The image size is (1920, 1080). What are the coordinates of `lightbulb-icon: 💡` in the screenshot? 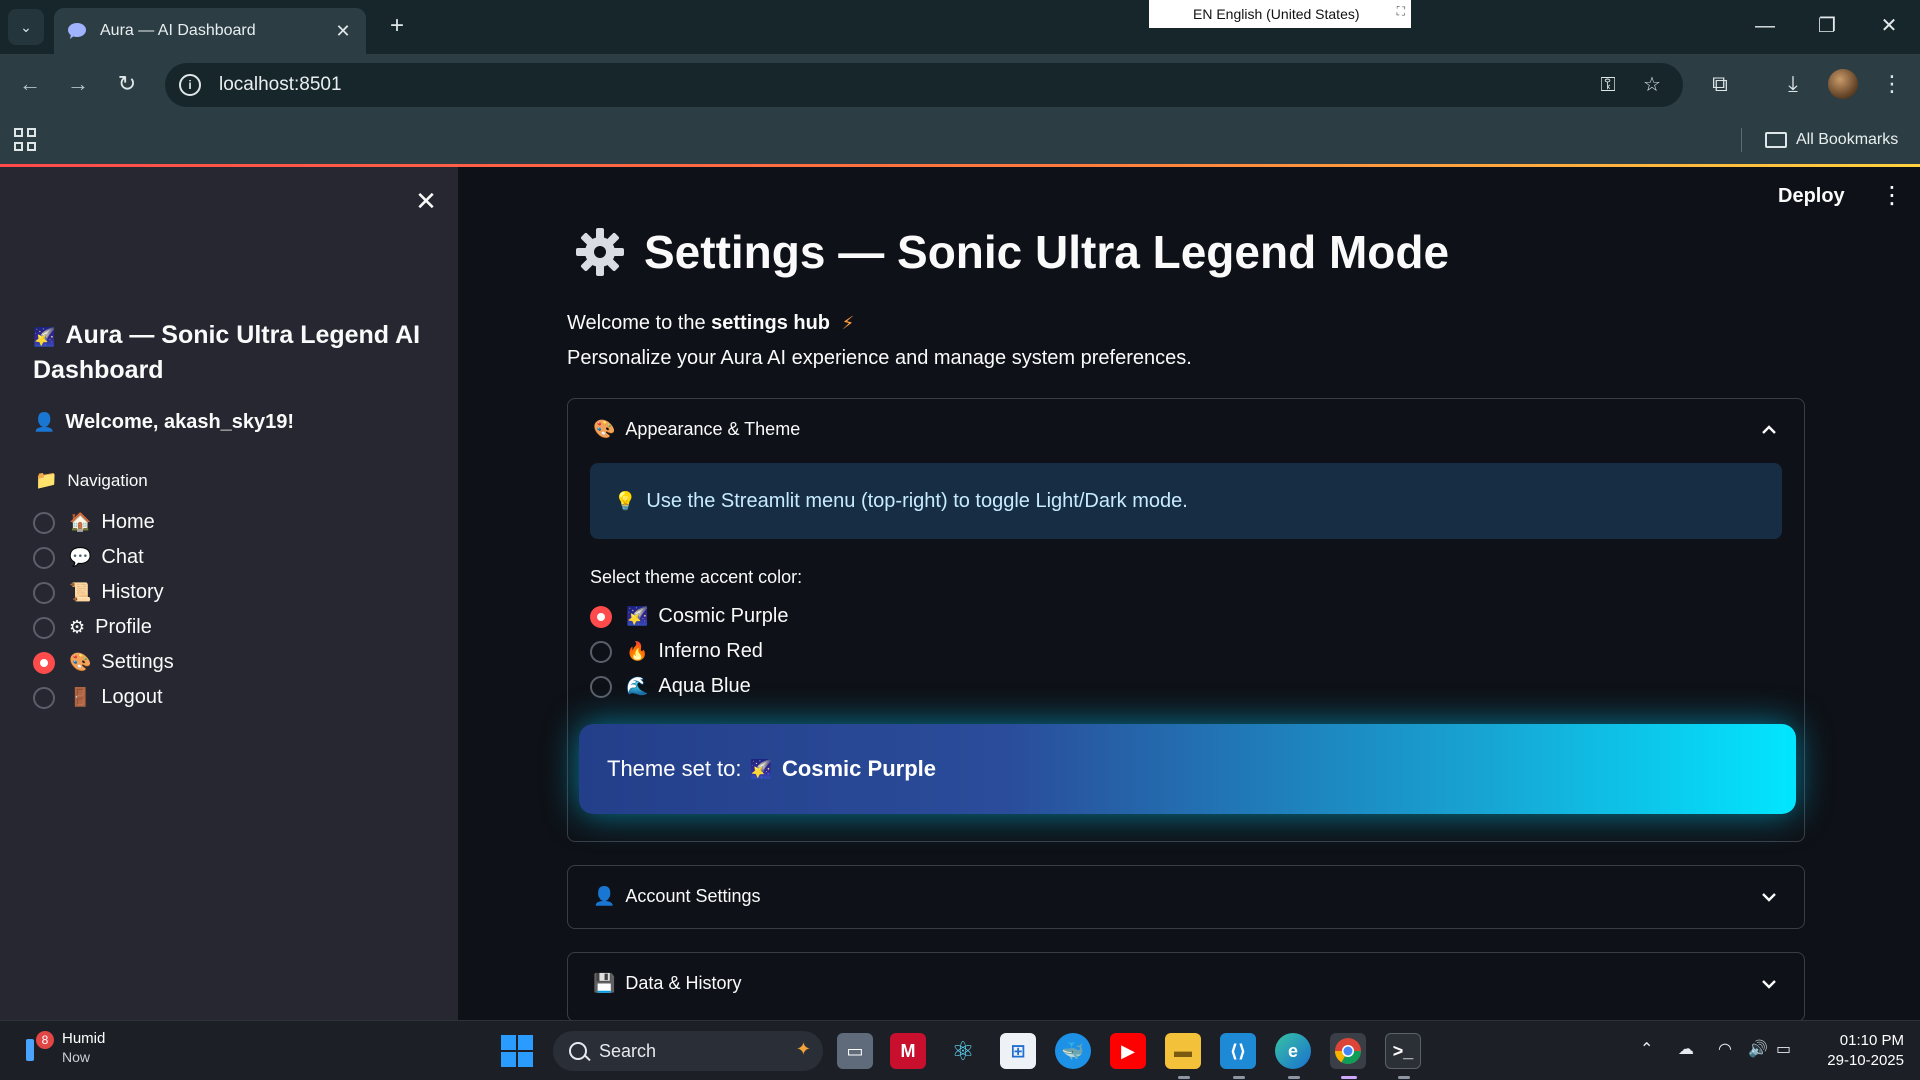 It's located at (625, 501).